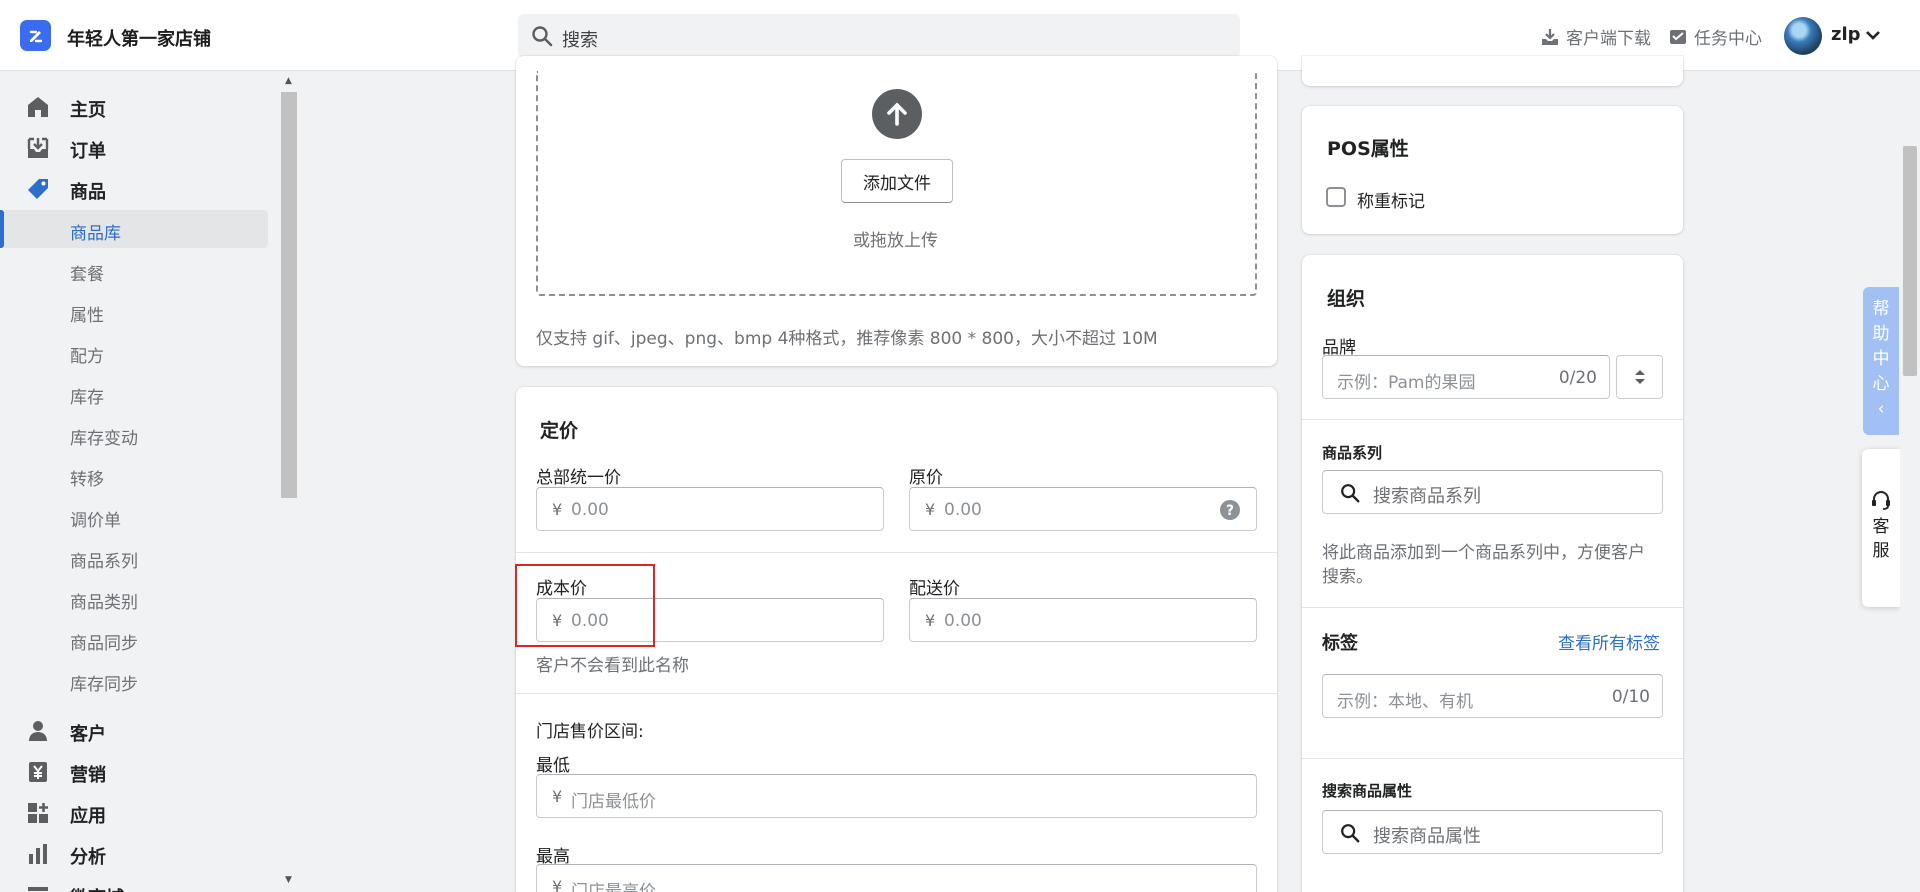  Describe the element at coordinates (1230, 510) in the screenshot. I see `question-circle-icon: ?` at that location.